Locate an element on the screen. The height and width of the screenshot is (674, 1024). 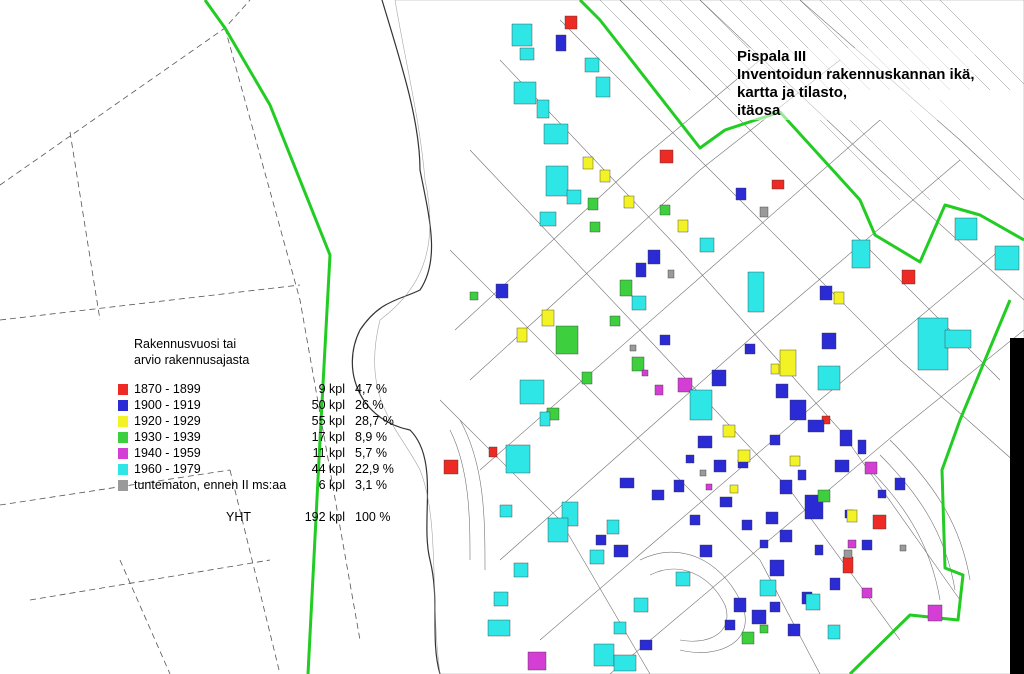
legend-percent: 22,9 % is located at coordinates (374, 469).